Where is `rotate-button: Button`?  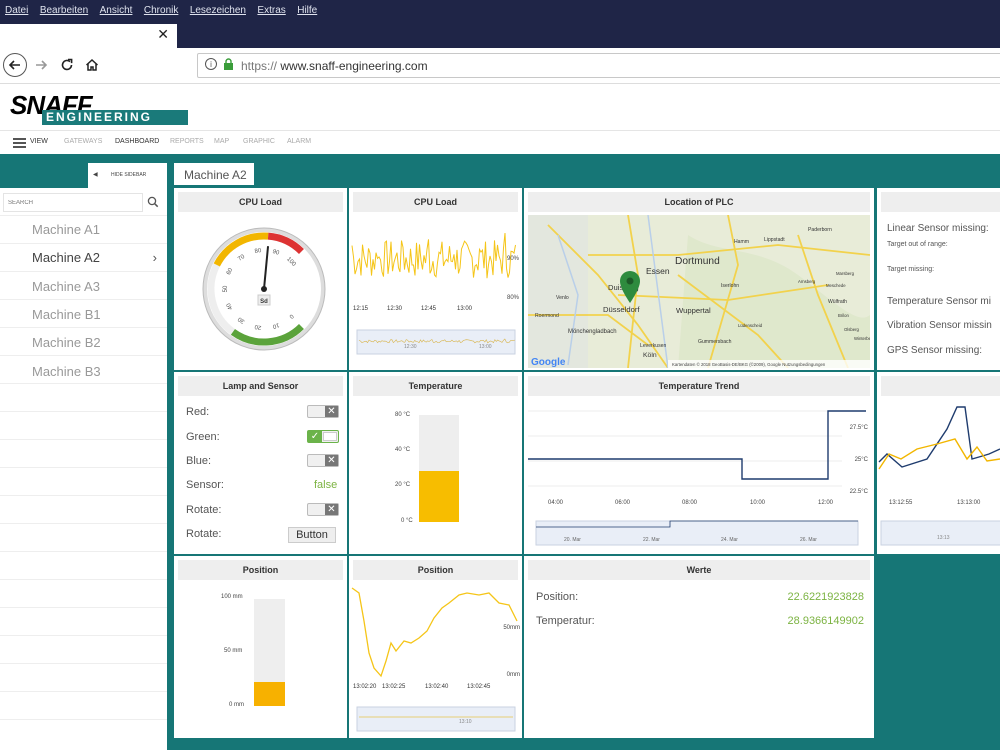 rotate-button: Button is located at coordinates (312, 535).